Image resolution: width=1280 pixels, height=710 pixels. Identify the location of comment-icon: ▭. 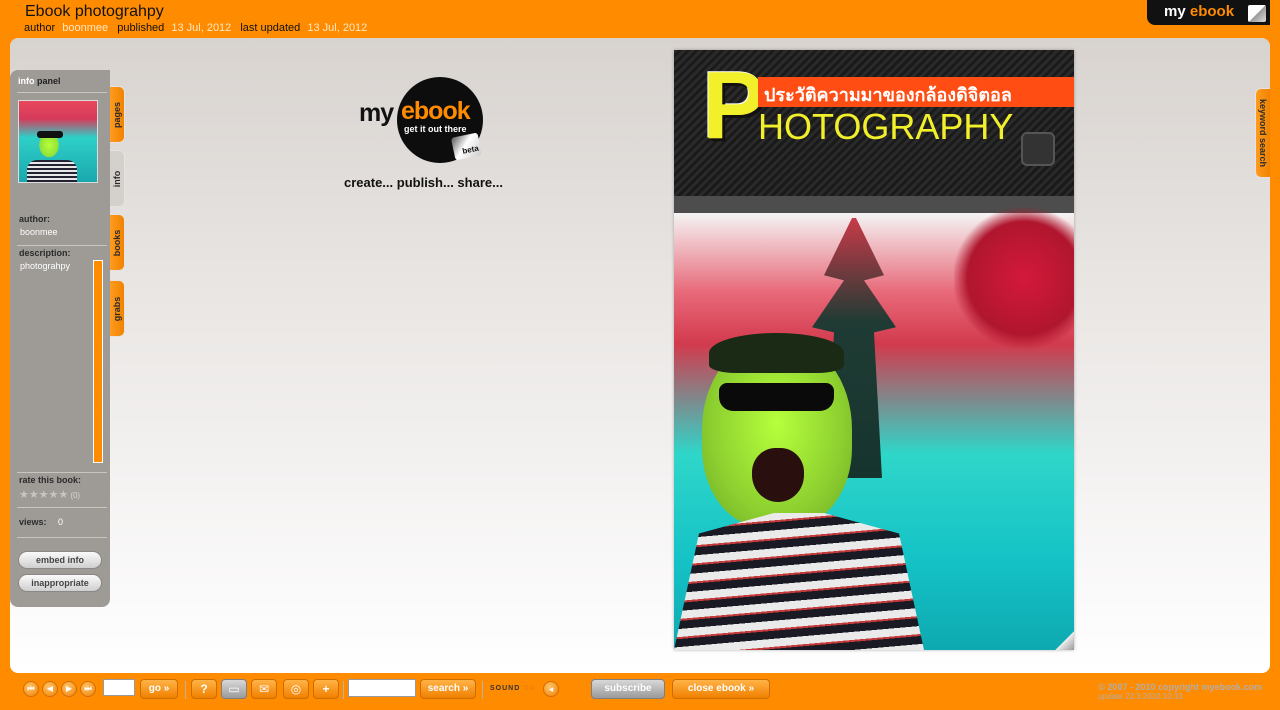
(234, 689).